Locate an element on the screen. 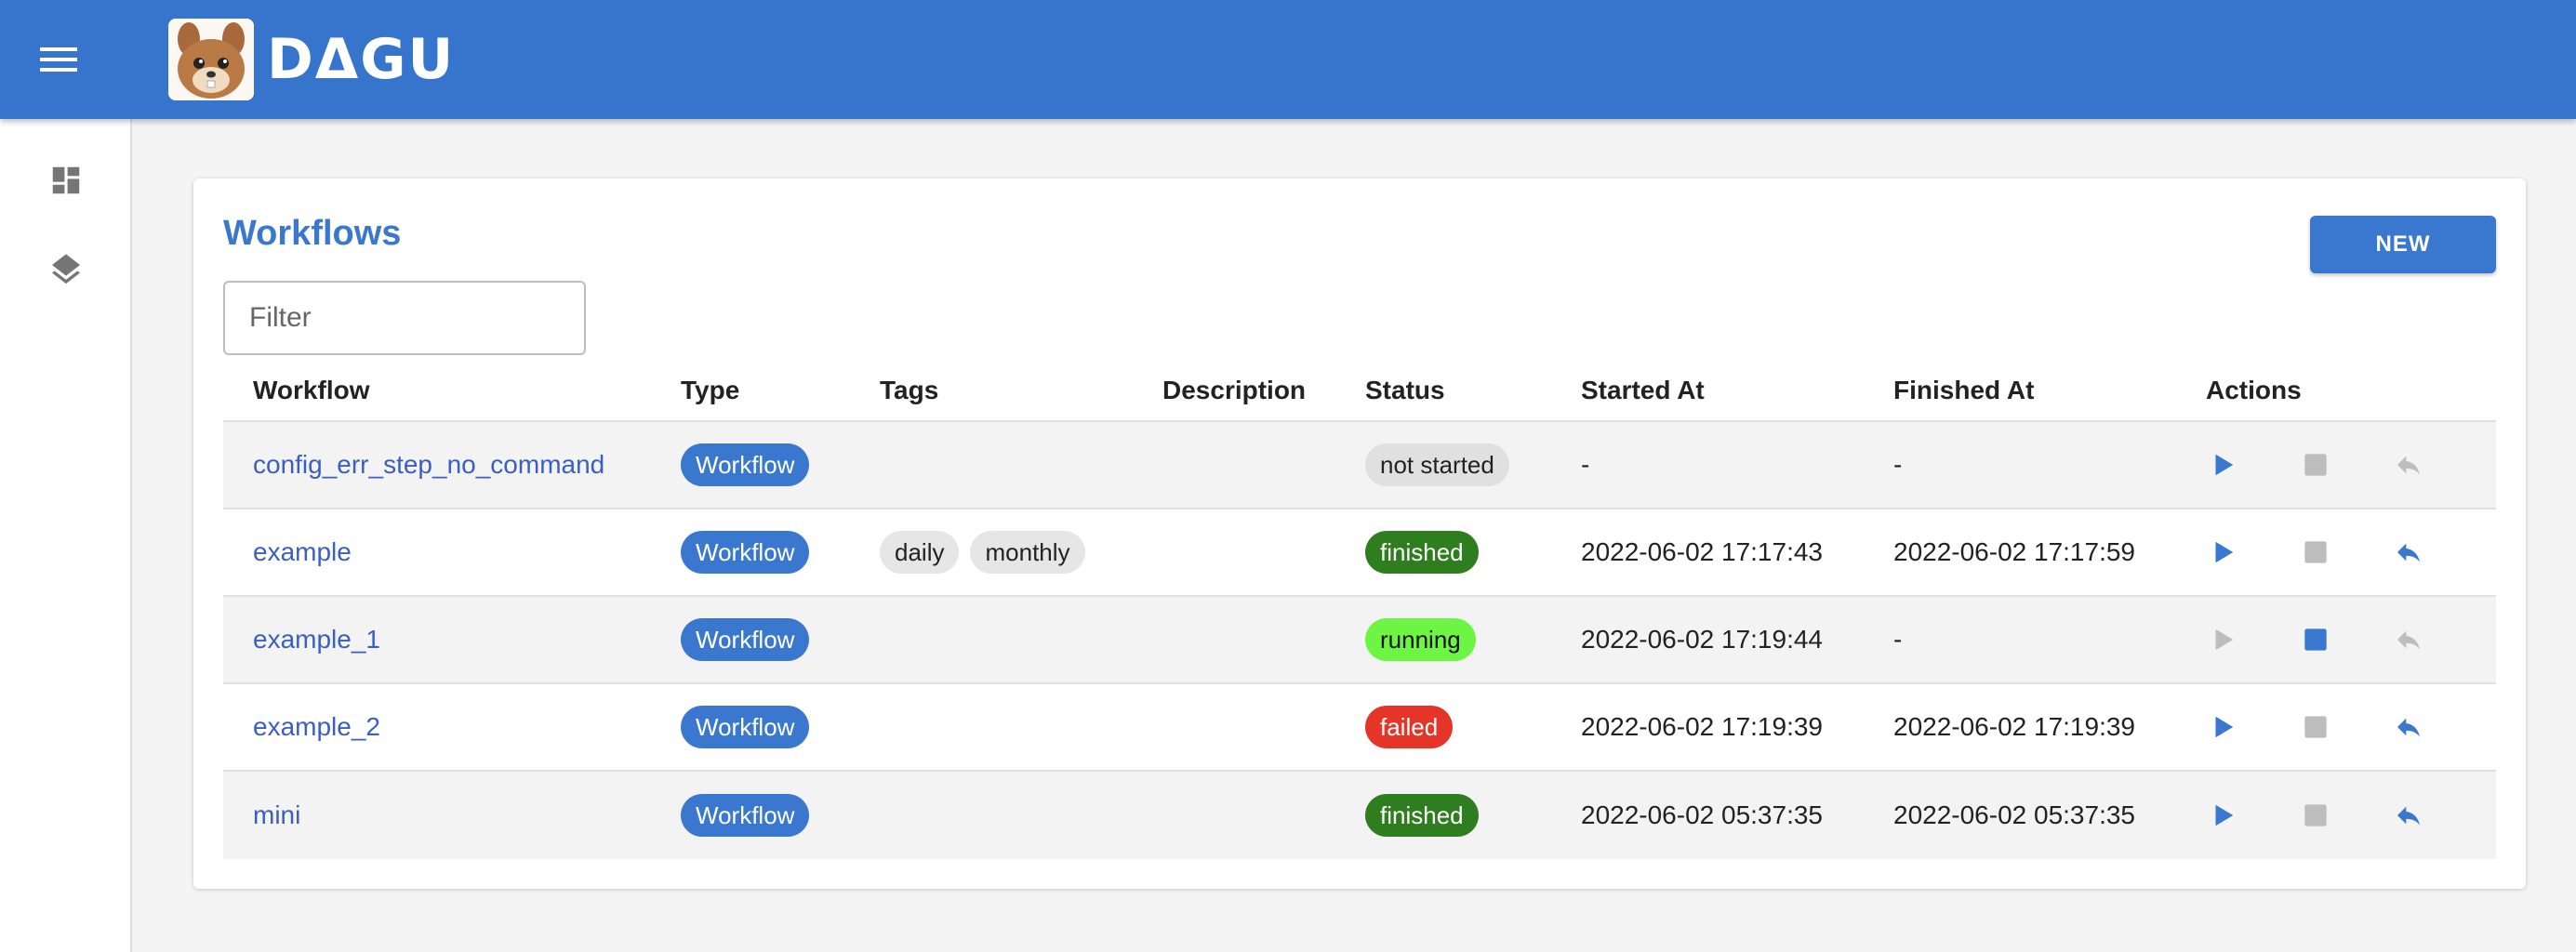  hamburger-menu-icon is located at coordinates (58, 59).